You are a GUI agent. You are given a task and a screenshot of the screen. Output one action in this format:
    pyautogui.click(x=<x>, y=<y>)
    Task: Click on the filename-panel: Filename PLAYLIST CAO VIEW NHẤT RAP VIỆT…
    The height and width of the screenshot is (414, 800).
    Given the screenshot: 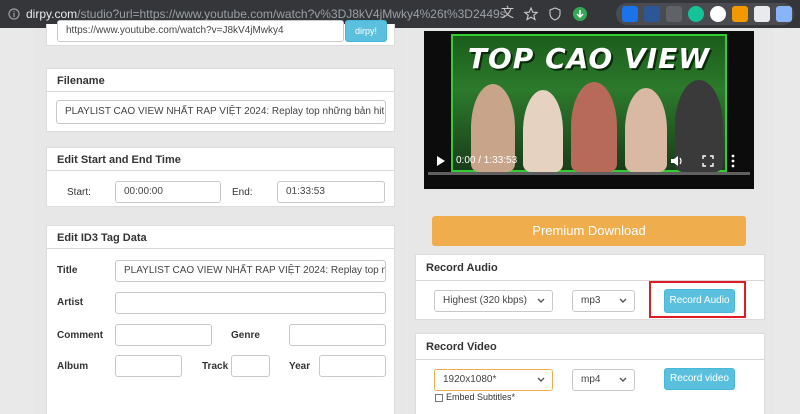 What is the action you would take?
    pyautogui.click(x=220, y=100)
    